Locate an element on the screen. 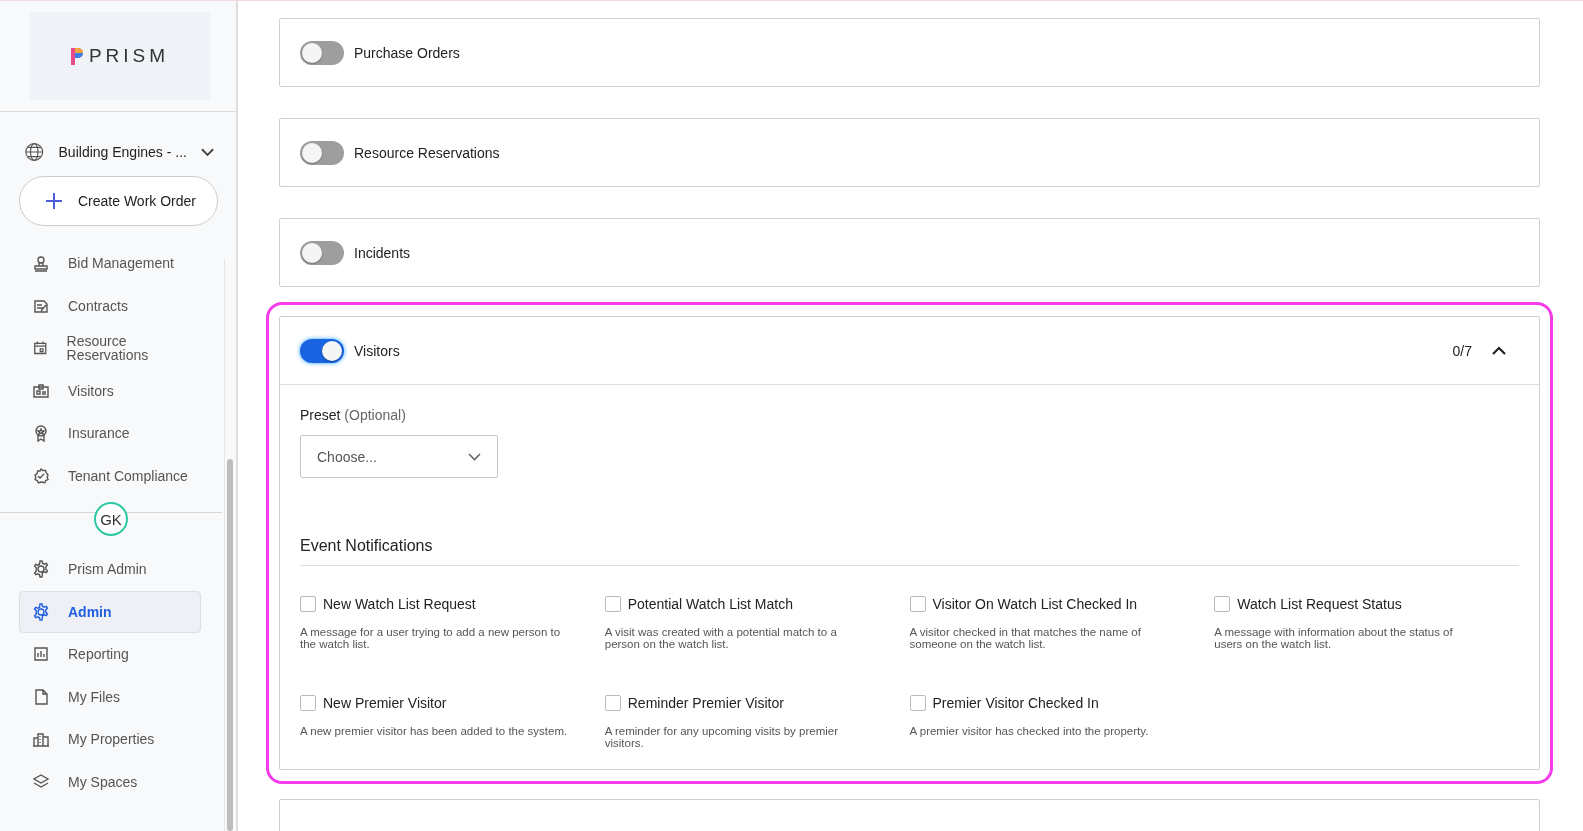  module-label: Purchase Orders is located at coordinates (407, 52).